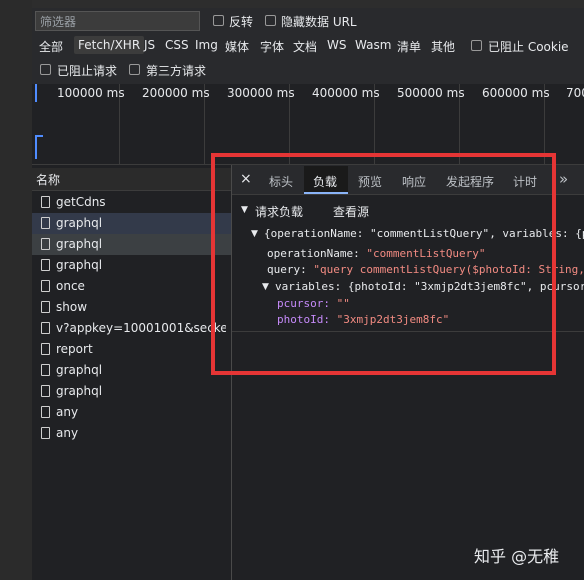 The height and width of the screenshot is (580, 584). I want to click on type-filter-css: CSS, so click(177, 45).